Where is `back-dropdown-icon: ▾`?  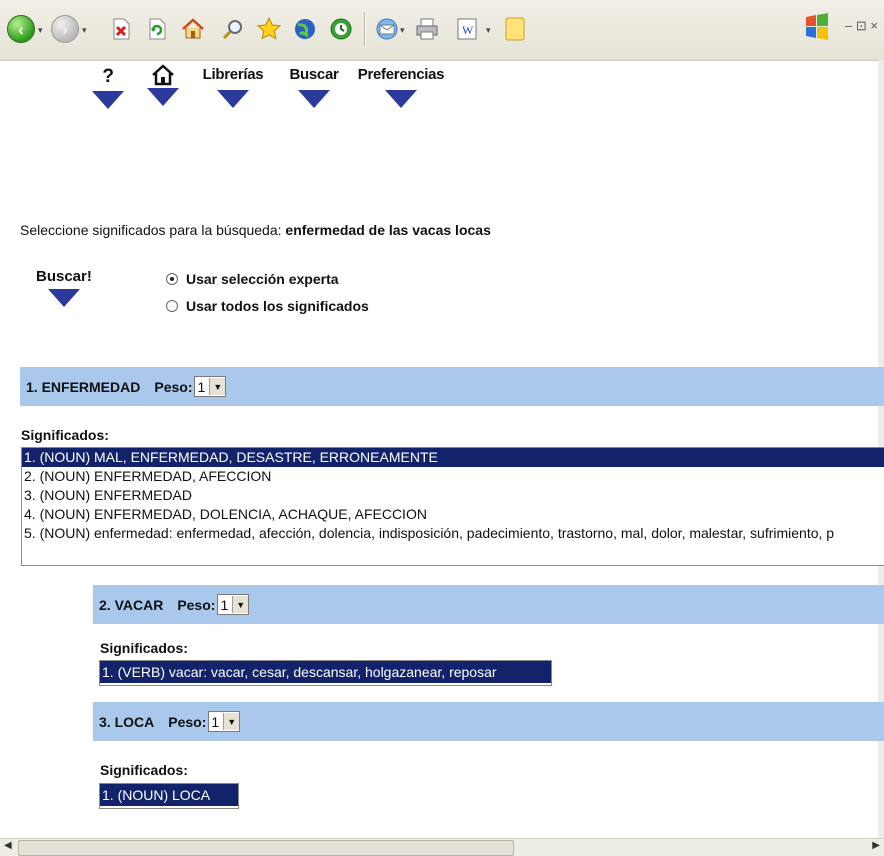
back-dropdown-icon: ▾ is located at coordinates (40, 30).